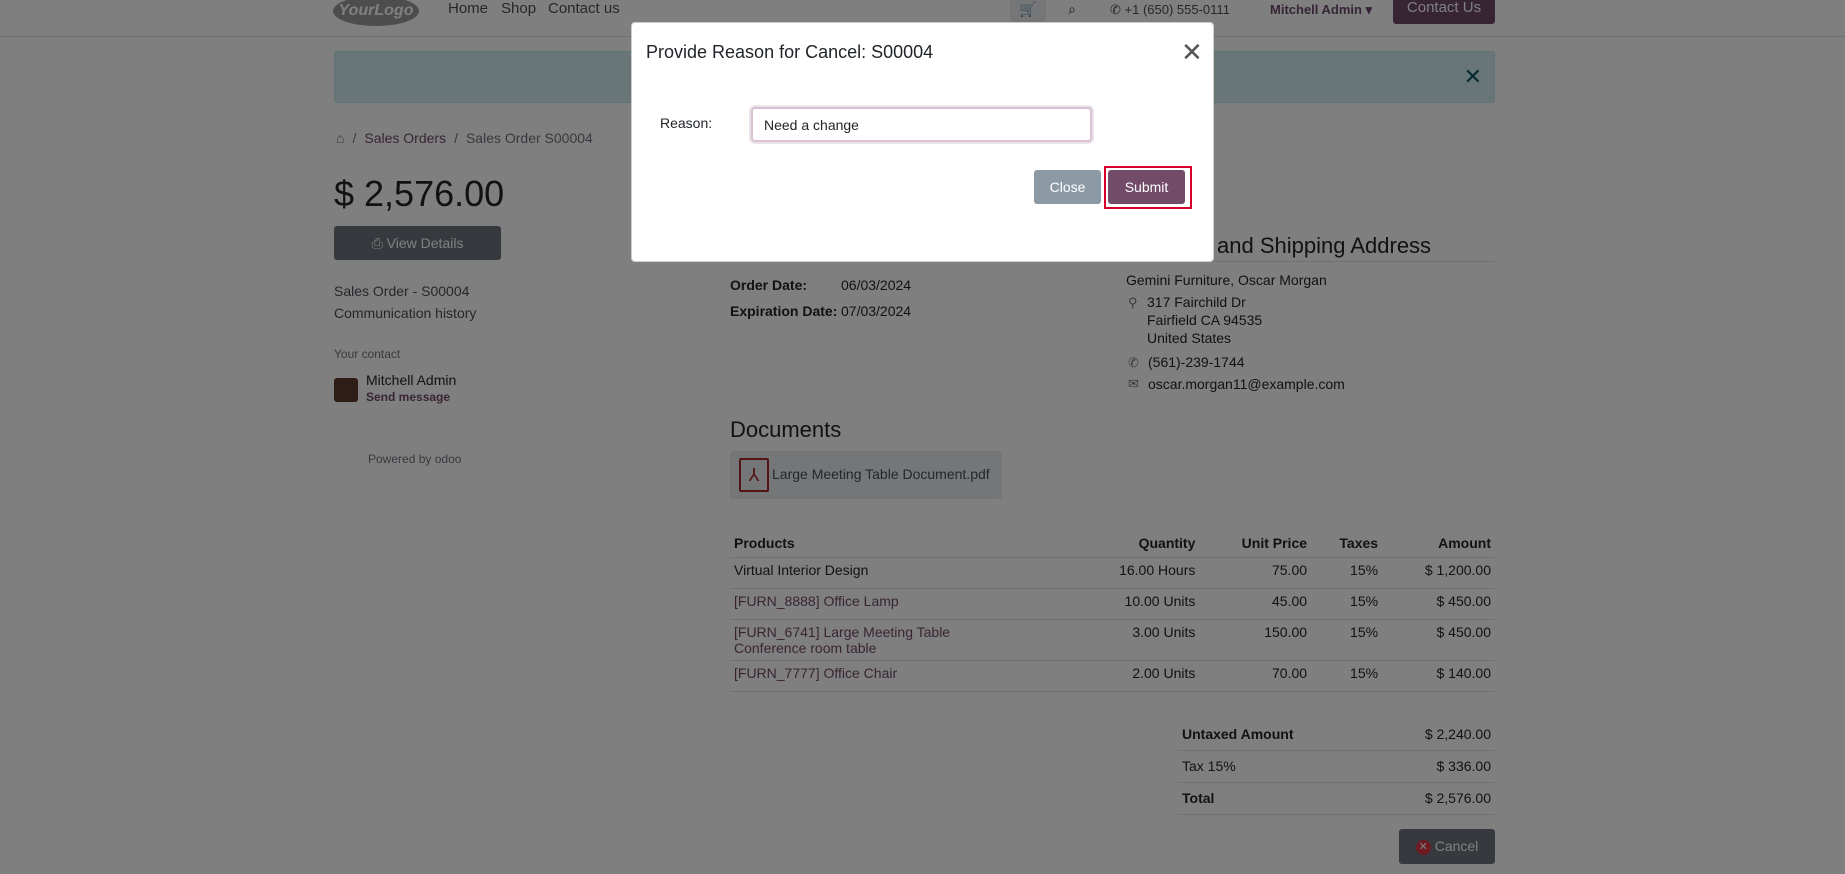 This screenshot has height=874, width=1845. What do you see at coordinates (1146, 187) in the screenshot?
I see `submit-button: Submit` at bounding box center [1146, 187].